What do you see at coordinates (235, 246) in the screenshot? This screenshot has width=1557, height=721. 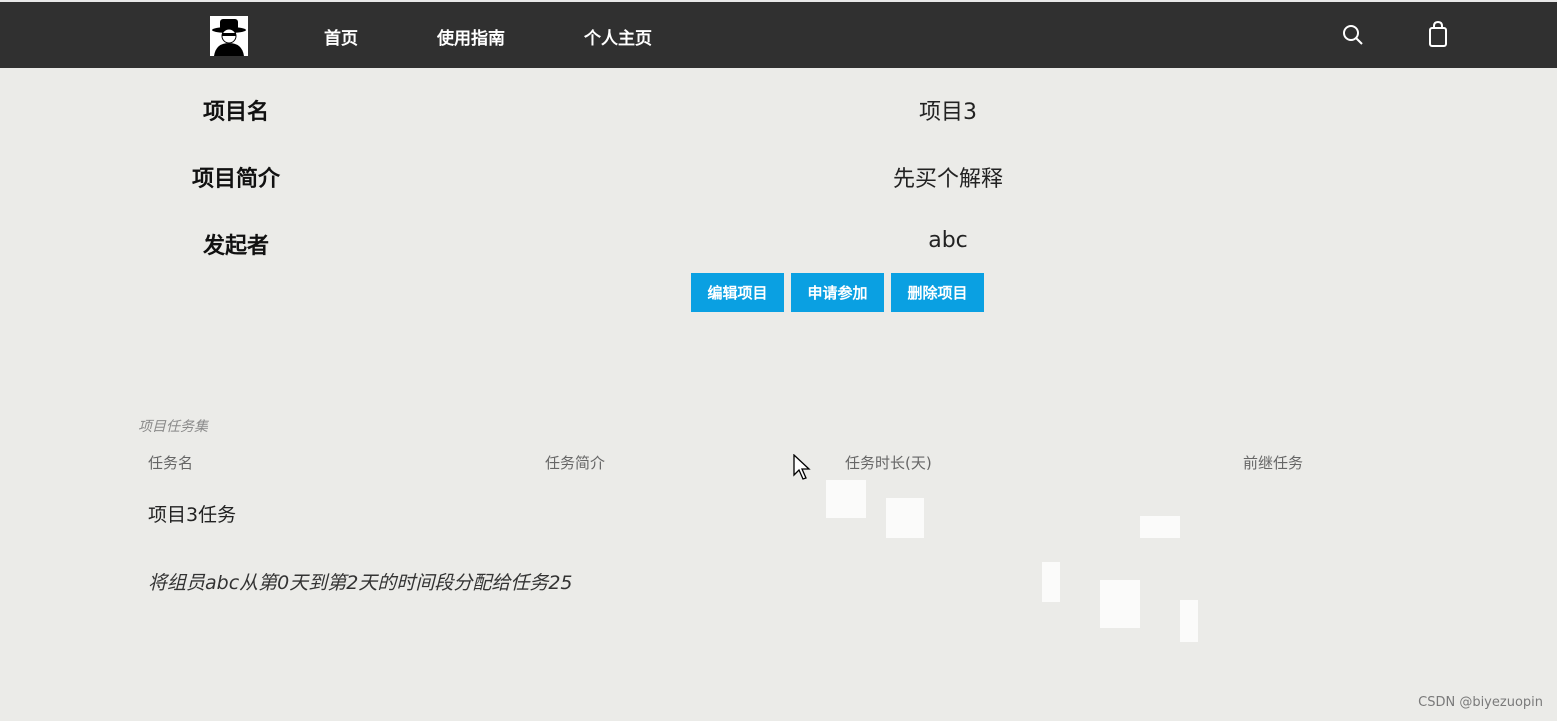 I see `project-initiator-label: 发起者` at bounding box center [235, 246].